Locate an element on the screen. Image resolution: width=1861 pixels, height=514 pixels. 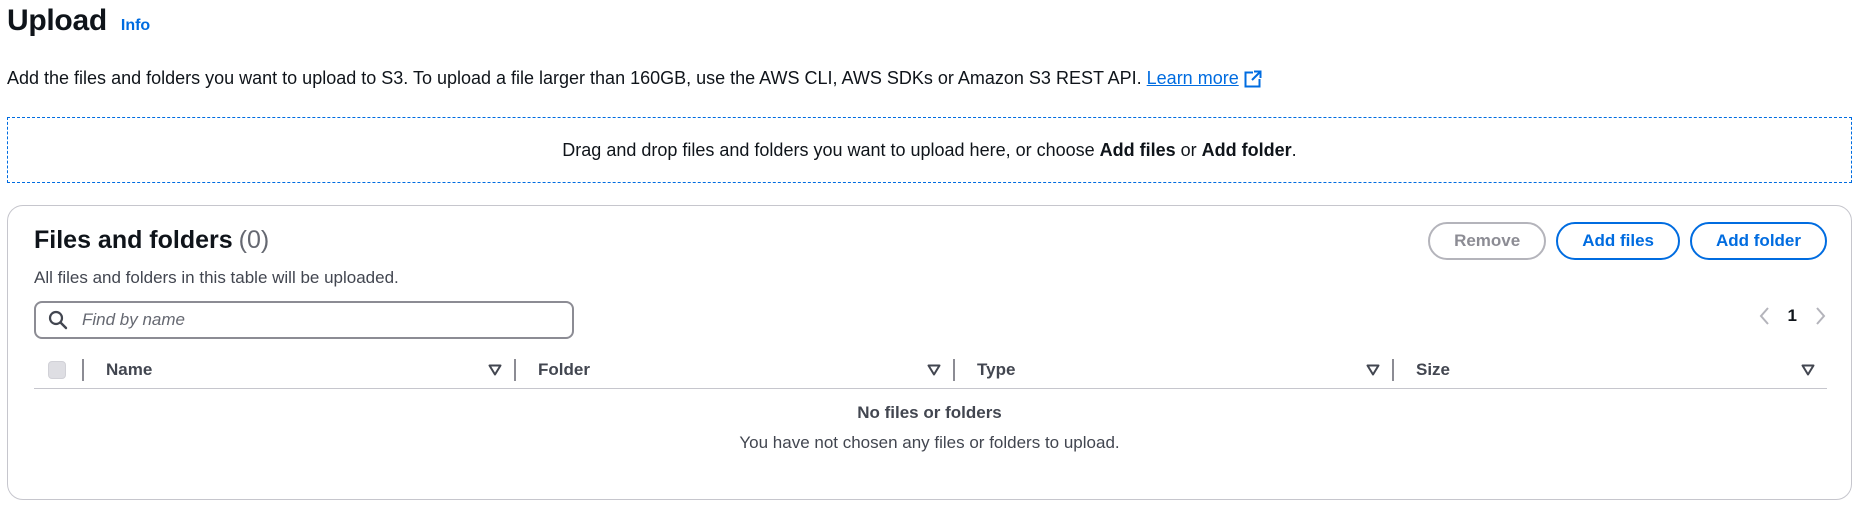
select-all-checkbox is located at coordinates (57, 370).